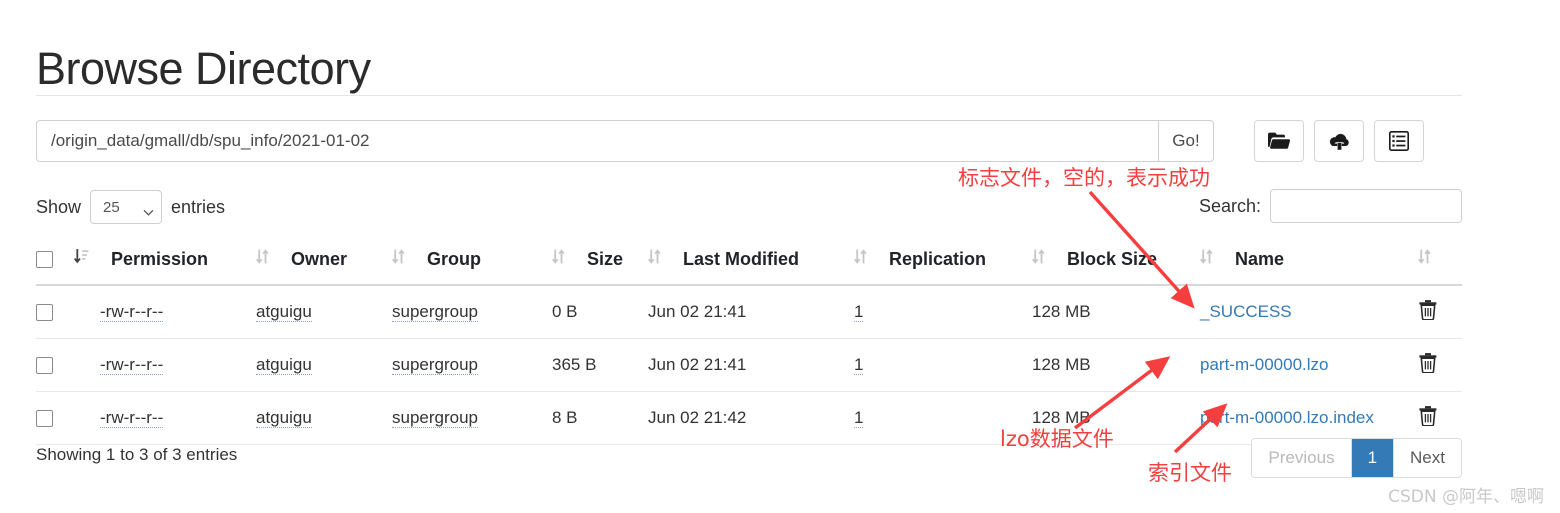  Describe the element at coordinates (1466, 497) in the screenshot. I see `csdn-watermark: CSDN @阿年、嗯啊` at that location.